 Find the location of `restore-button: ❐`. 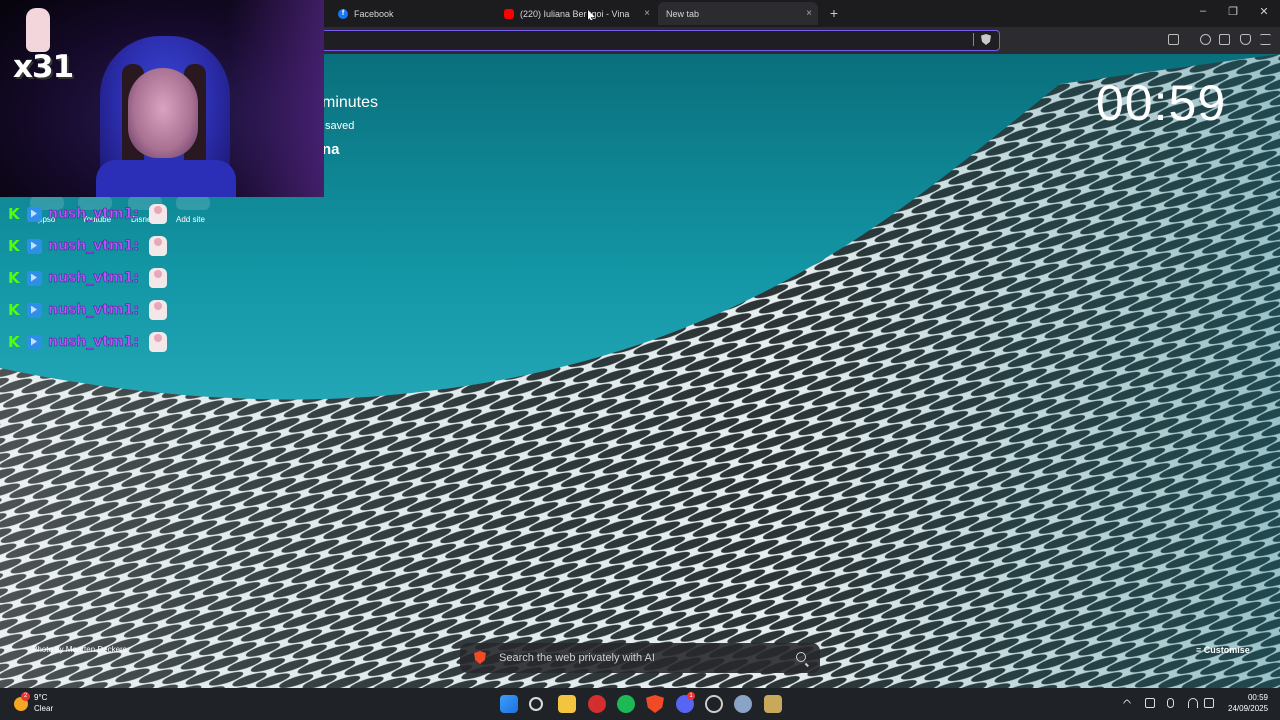

restore-button: ❐ is located at coordinates (1233, 11).